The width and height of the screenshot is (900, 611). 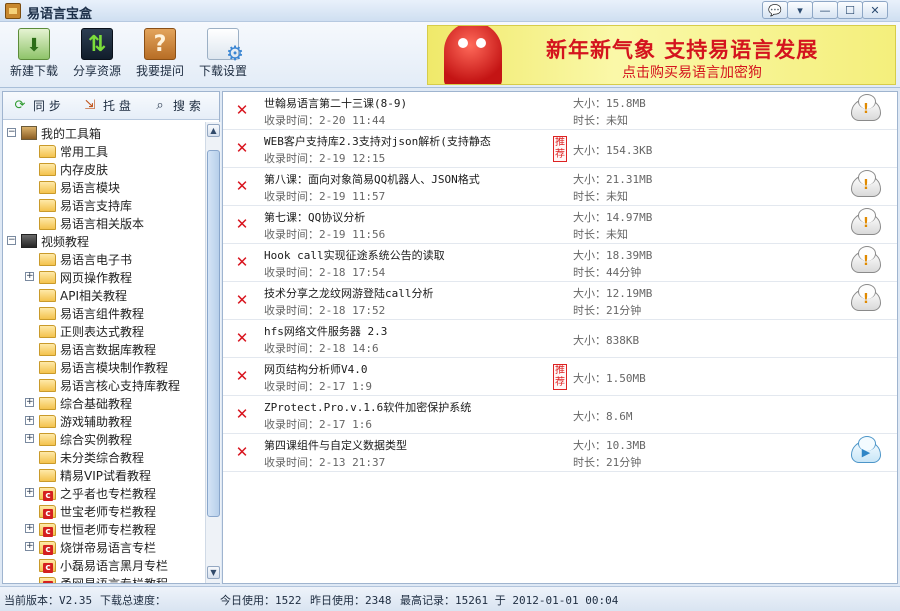 What do you see at coordinates (97, 529) in the screenshot?
I see `tree-node-video-item: 世恒老师专栏教程` at bounding box center [97, 529].